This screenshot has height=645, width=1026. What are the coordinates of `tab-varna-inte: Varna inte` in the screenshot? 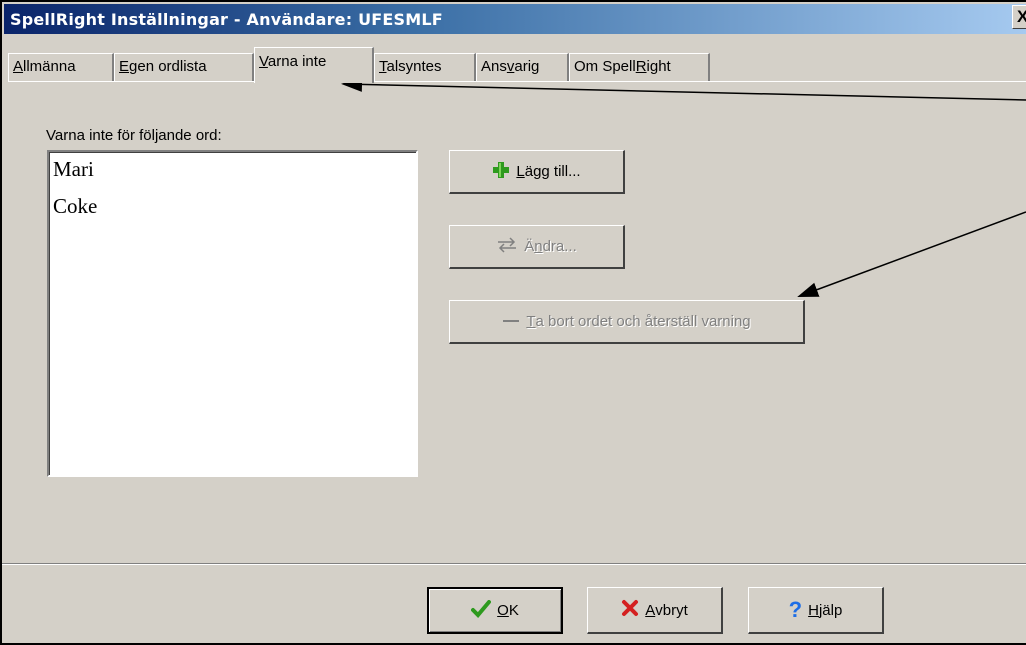 It's located at (314, 65).